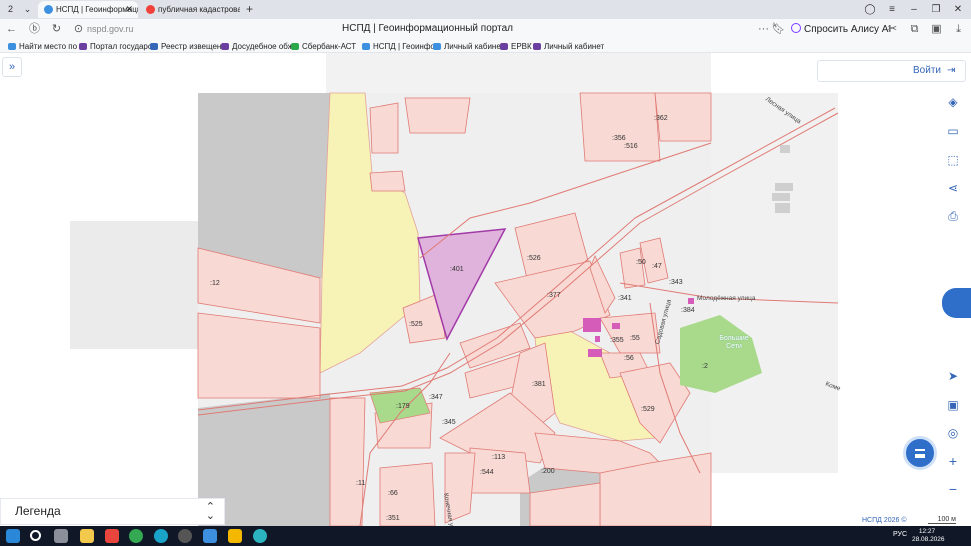 The height and width of the screenshot is (546, 971). I want to click on tab-list-chevron-icon: ⌄, so click(27, 9).